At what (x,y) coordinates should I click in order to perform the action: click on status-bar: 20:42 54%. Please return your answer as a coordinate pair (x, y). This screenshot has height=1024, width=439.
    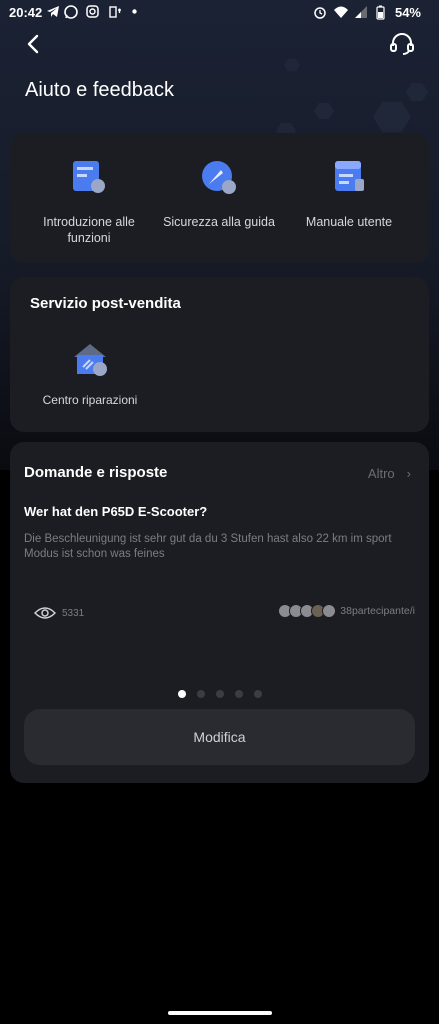
    Looking at the image, I should click on (219, 12).